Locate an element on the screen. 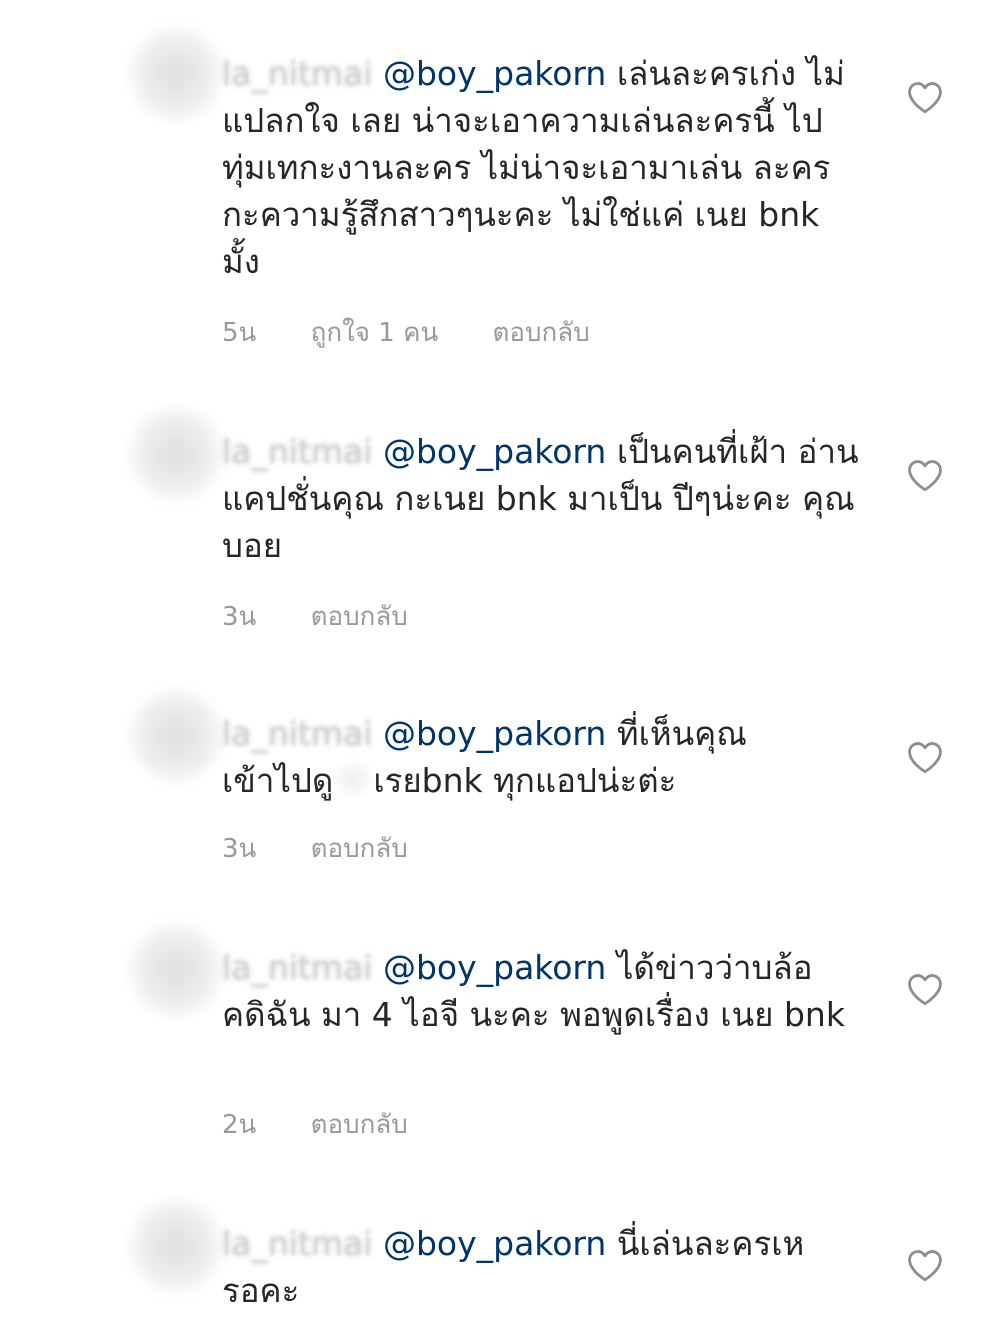 Image resolution: width=1000 pixels, height=1320 pixels. comment-body: ที่เห็นคุณ is located at coordinates (681, 733).